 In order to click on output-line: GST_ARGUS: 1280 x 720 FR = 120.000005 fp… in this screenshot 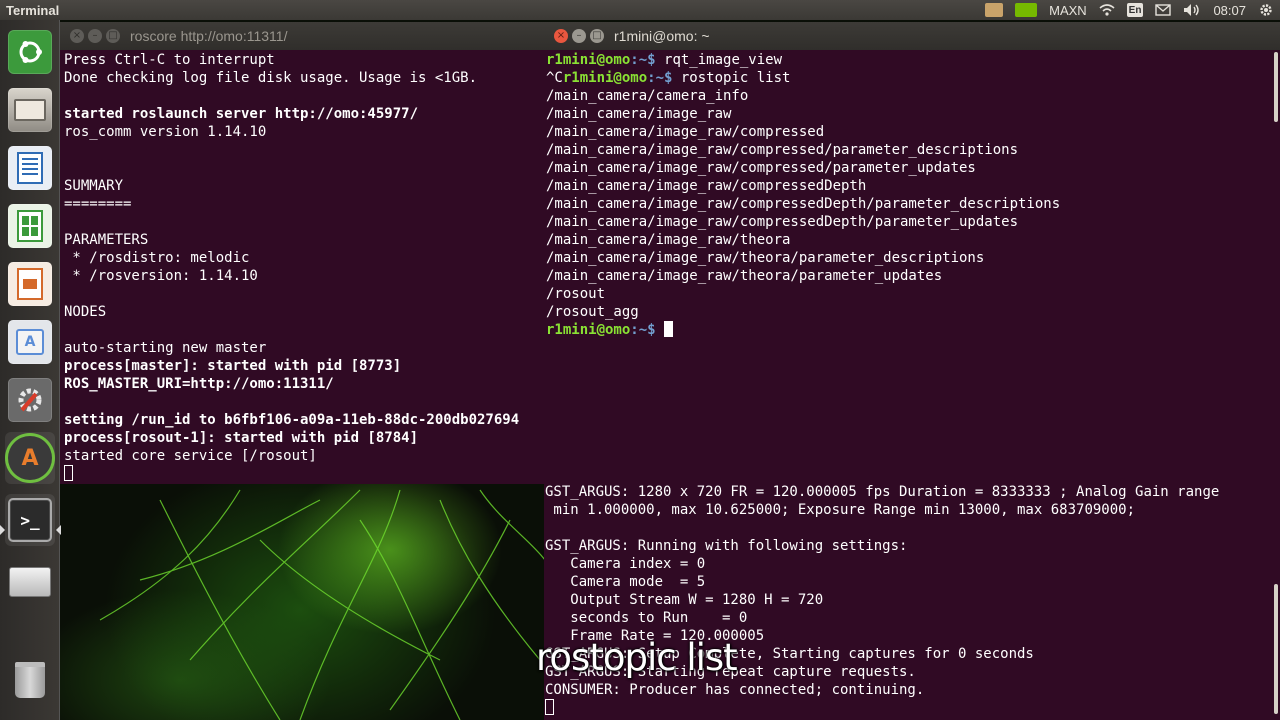, I will do `click(882, 492)`.